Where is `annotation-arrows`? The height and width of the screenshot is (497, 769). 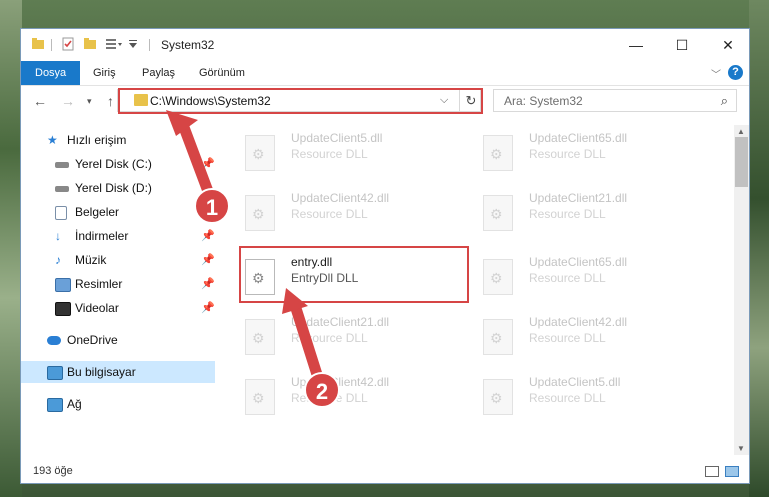 annotation-arrows is located at coordinates (246, 250).